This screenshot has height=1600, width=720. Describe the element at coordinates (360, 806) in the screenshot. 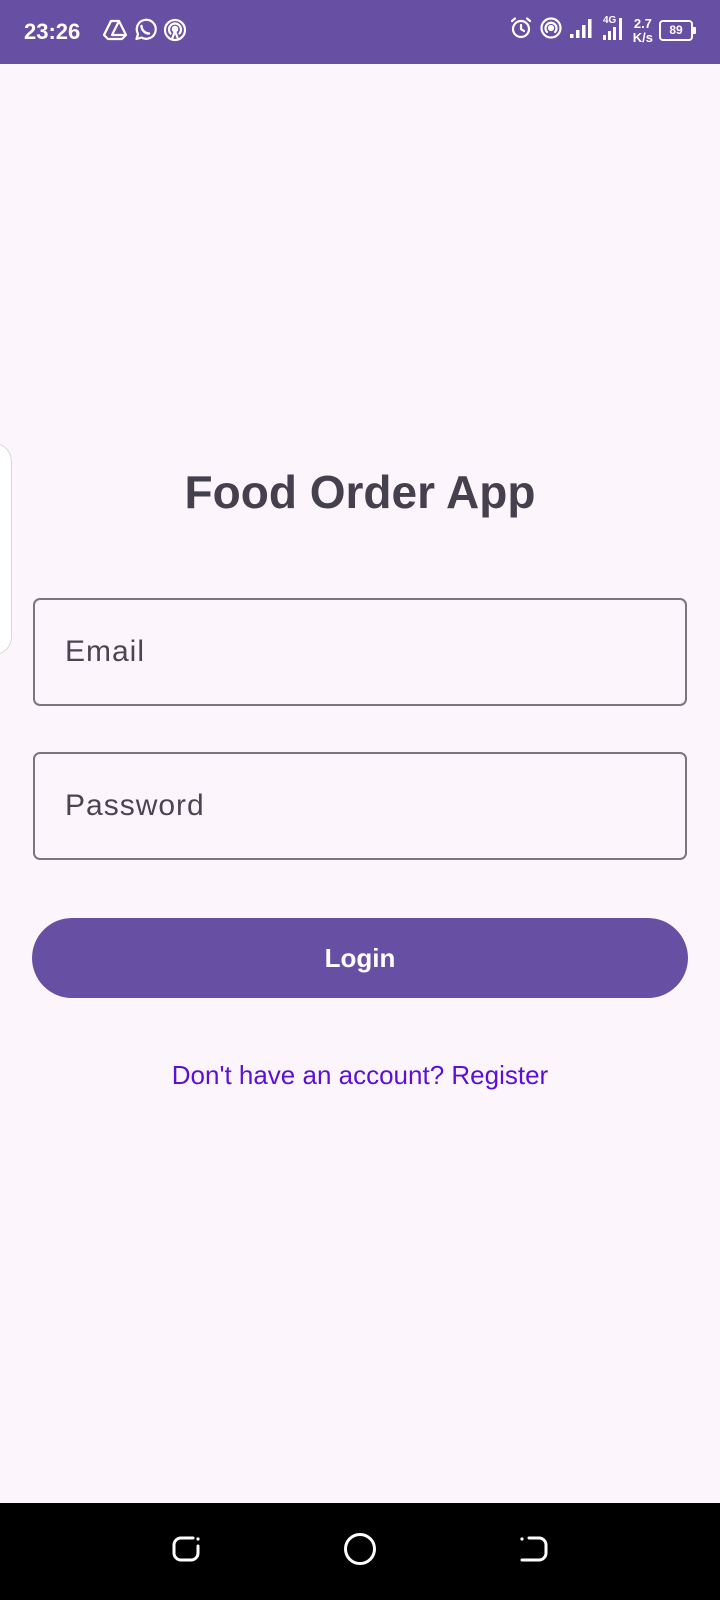

I see `password-field` at that location.